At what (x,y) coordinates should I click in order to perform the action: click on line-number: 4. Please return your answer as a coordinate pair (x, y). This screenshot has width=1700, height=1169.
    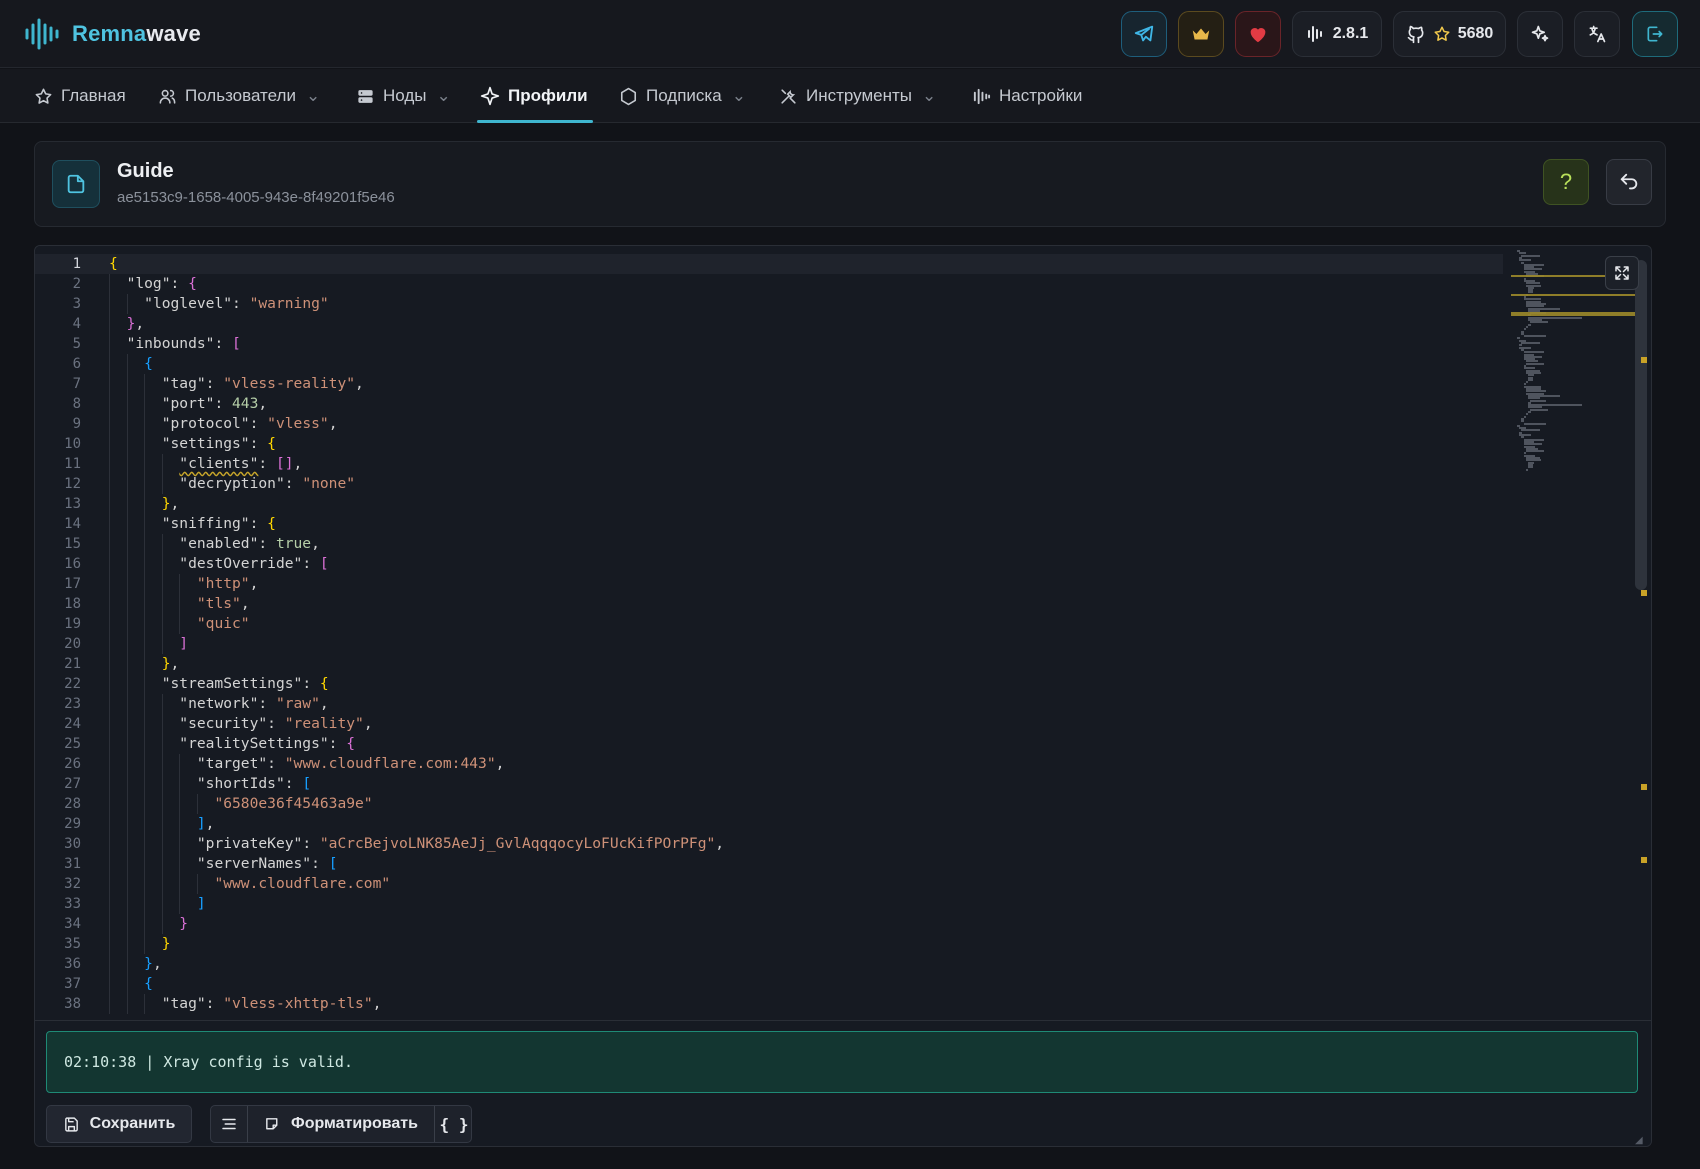
    Looking at the image, I should click on (76, 324).